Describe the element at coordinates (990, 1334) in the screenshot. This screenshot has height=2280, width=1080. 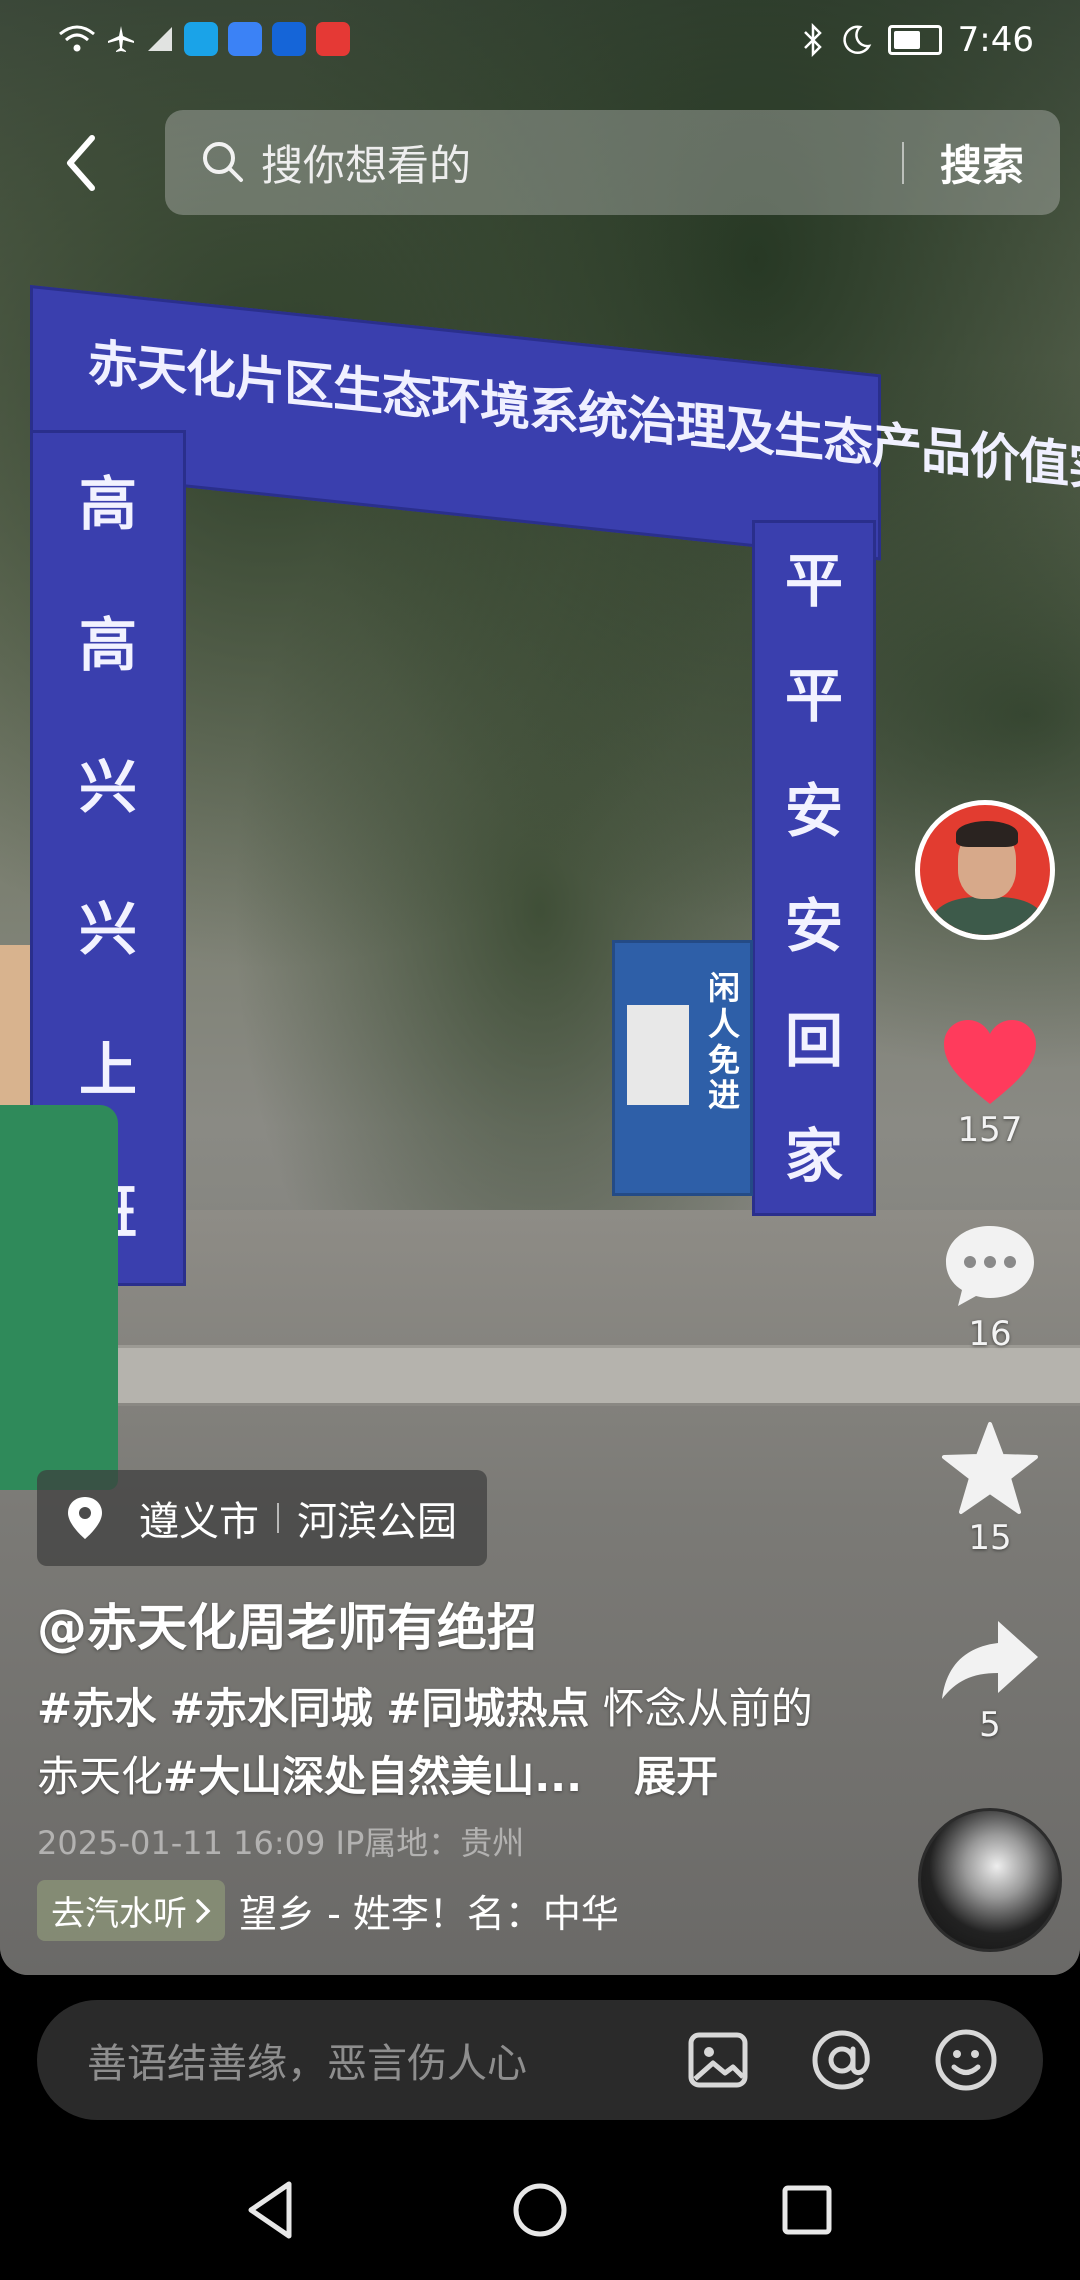
I see `comment-count: 16` at that location.